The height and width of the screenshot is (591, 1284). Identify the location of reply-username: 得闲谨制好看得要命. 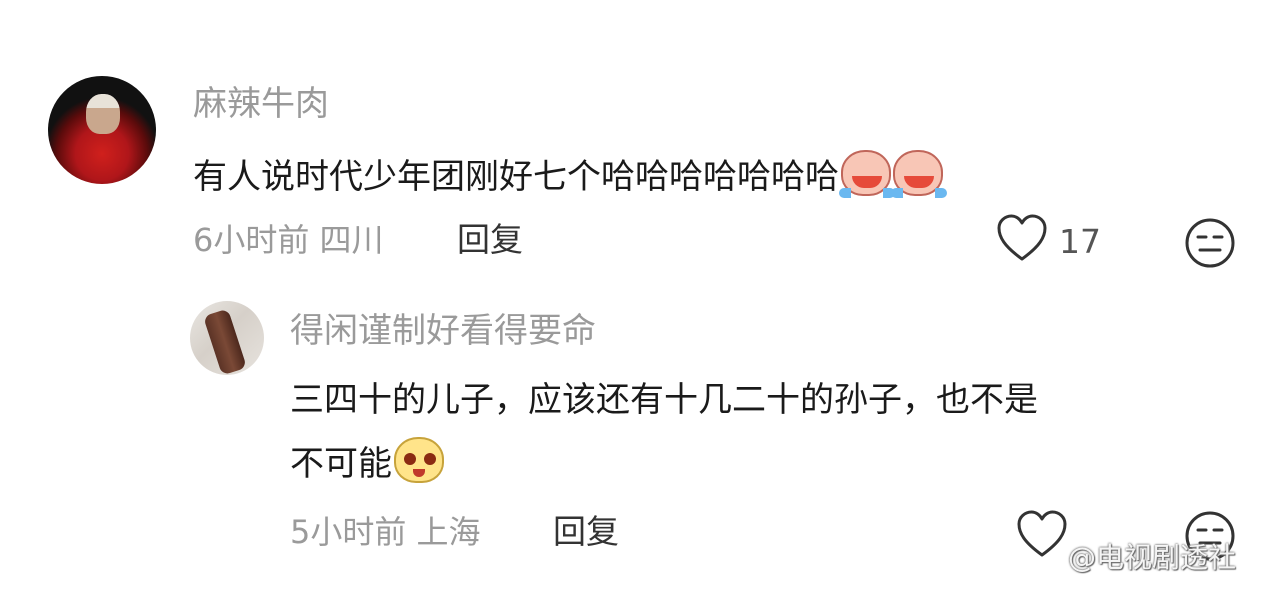
(443, 331).